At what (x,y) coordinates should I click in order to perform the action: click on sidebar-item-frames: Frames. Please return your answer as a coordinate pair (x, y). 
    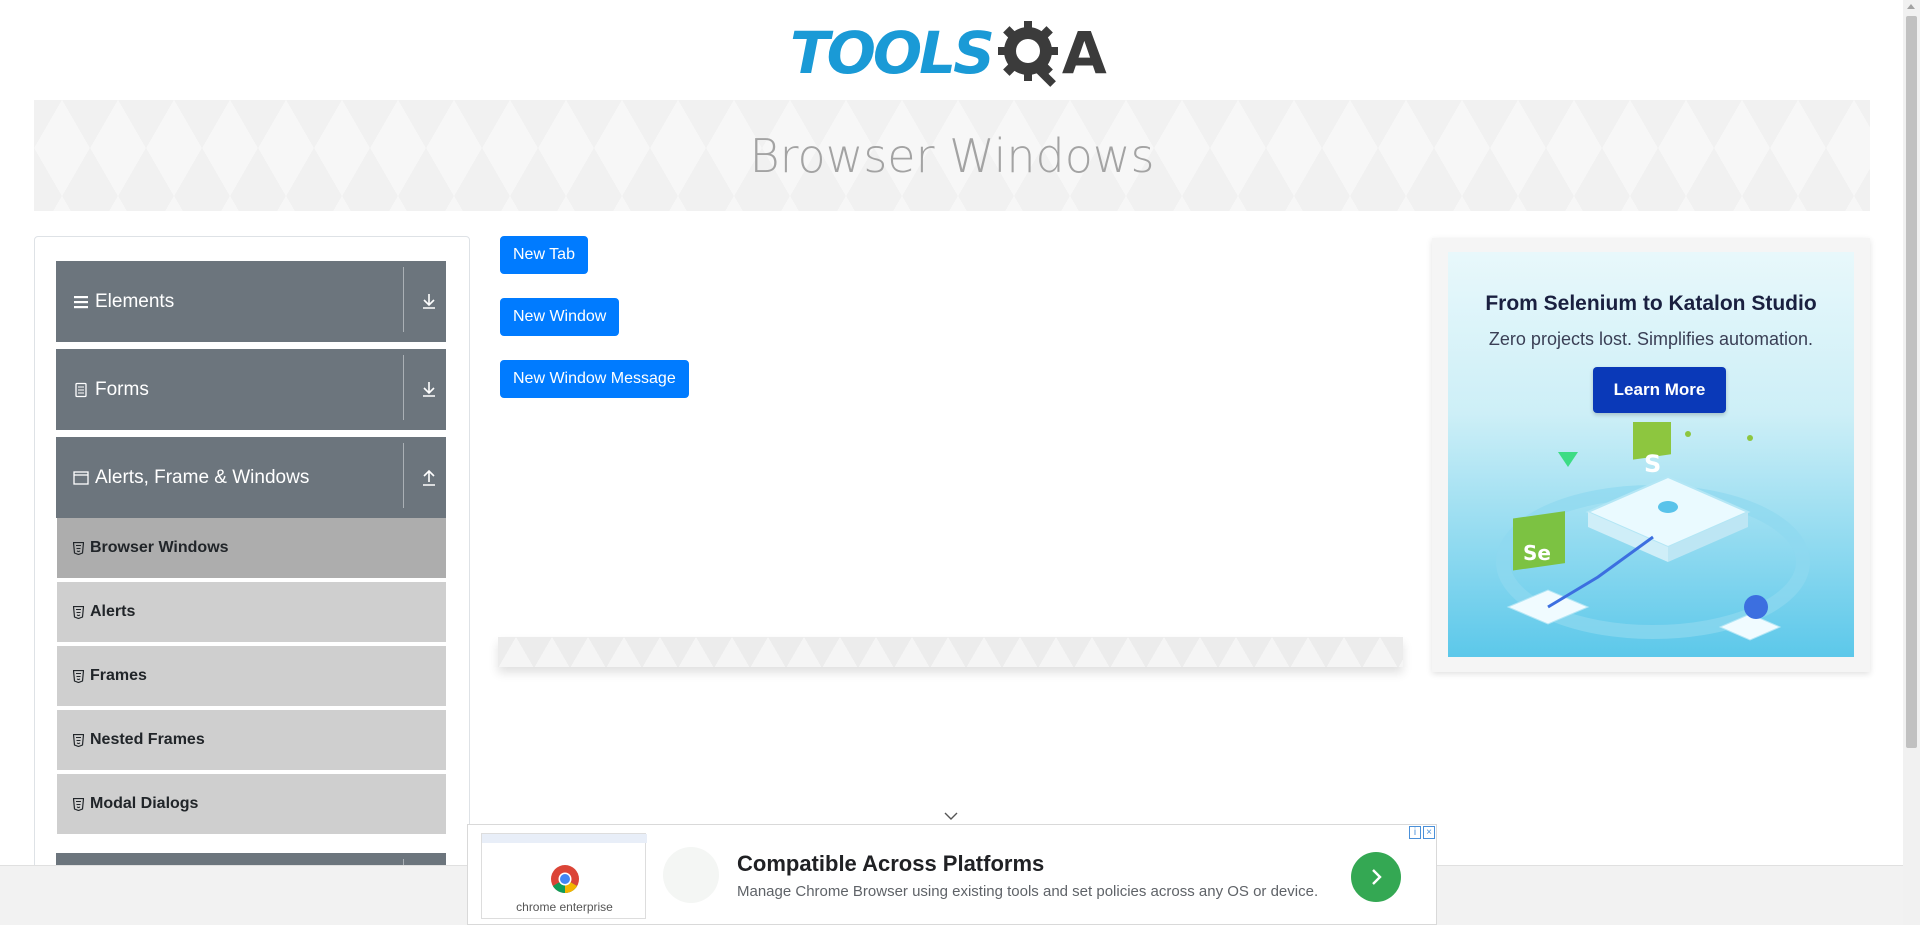
    Looking at the image, I should click on (251, 677).